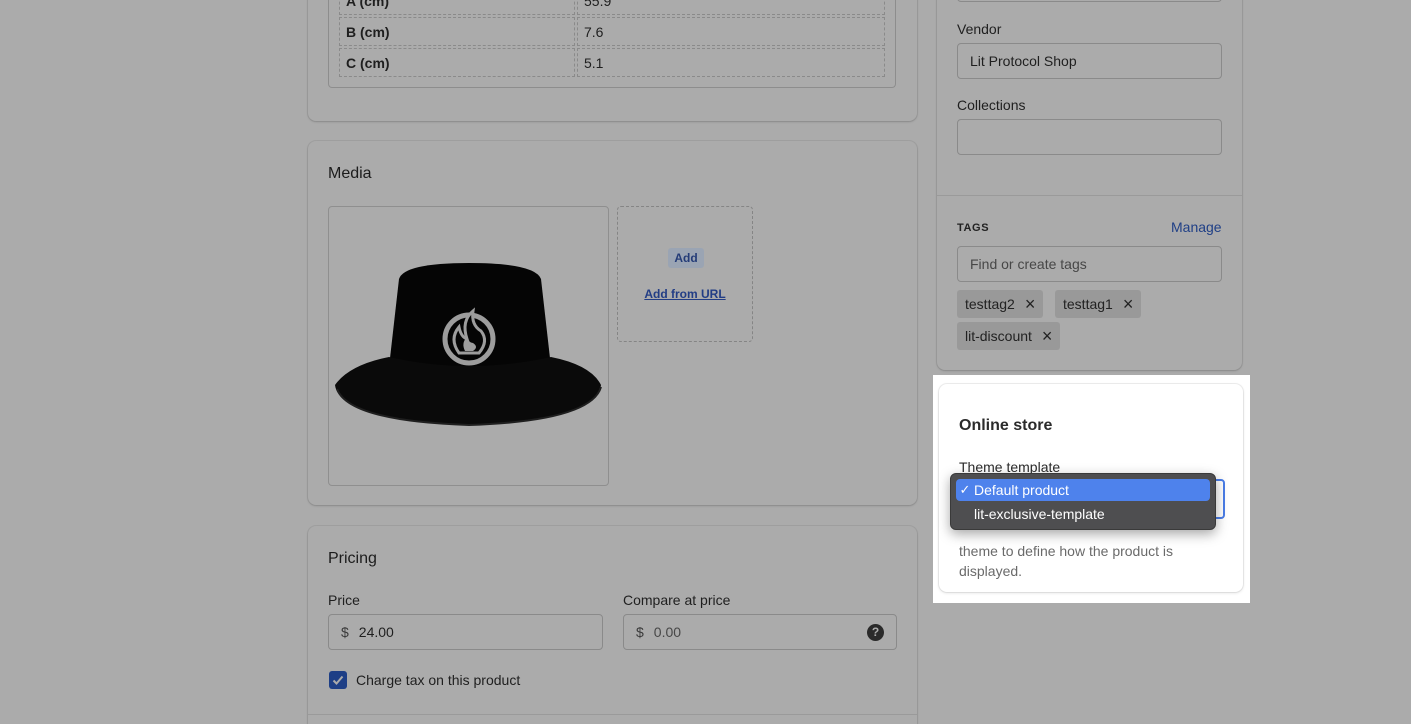  What do you see at coordinates (677, 600) in the screenshot?
I see `compare-price-label: Compare at price` at bounding box center [677, 600].